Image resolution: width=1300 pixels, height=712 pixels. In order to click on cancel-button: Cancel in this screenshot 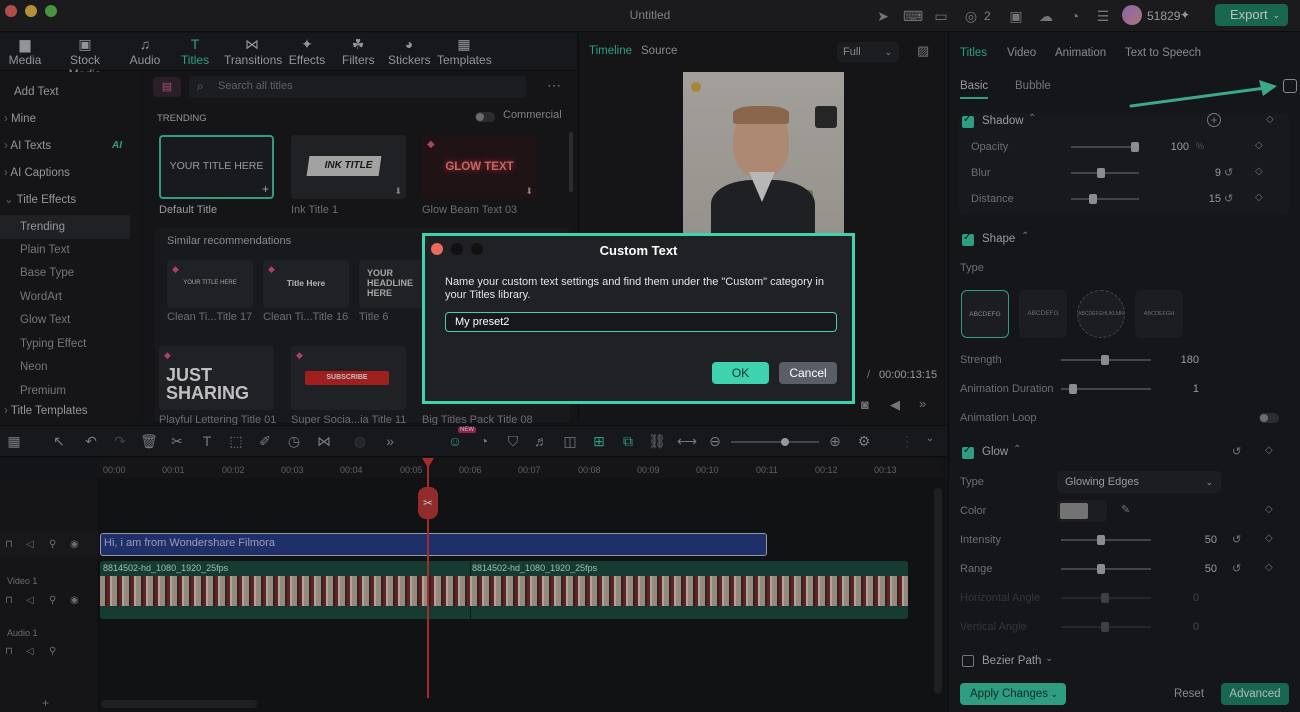, I will do `click(808, 373)`.